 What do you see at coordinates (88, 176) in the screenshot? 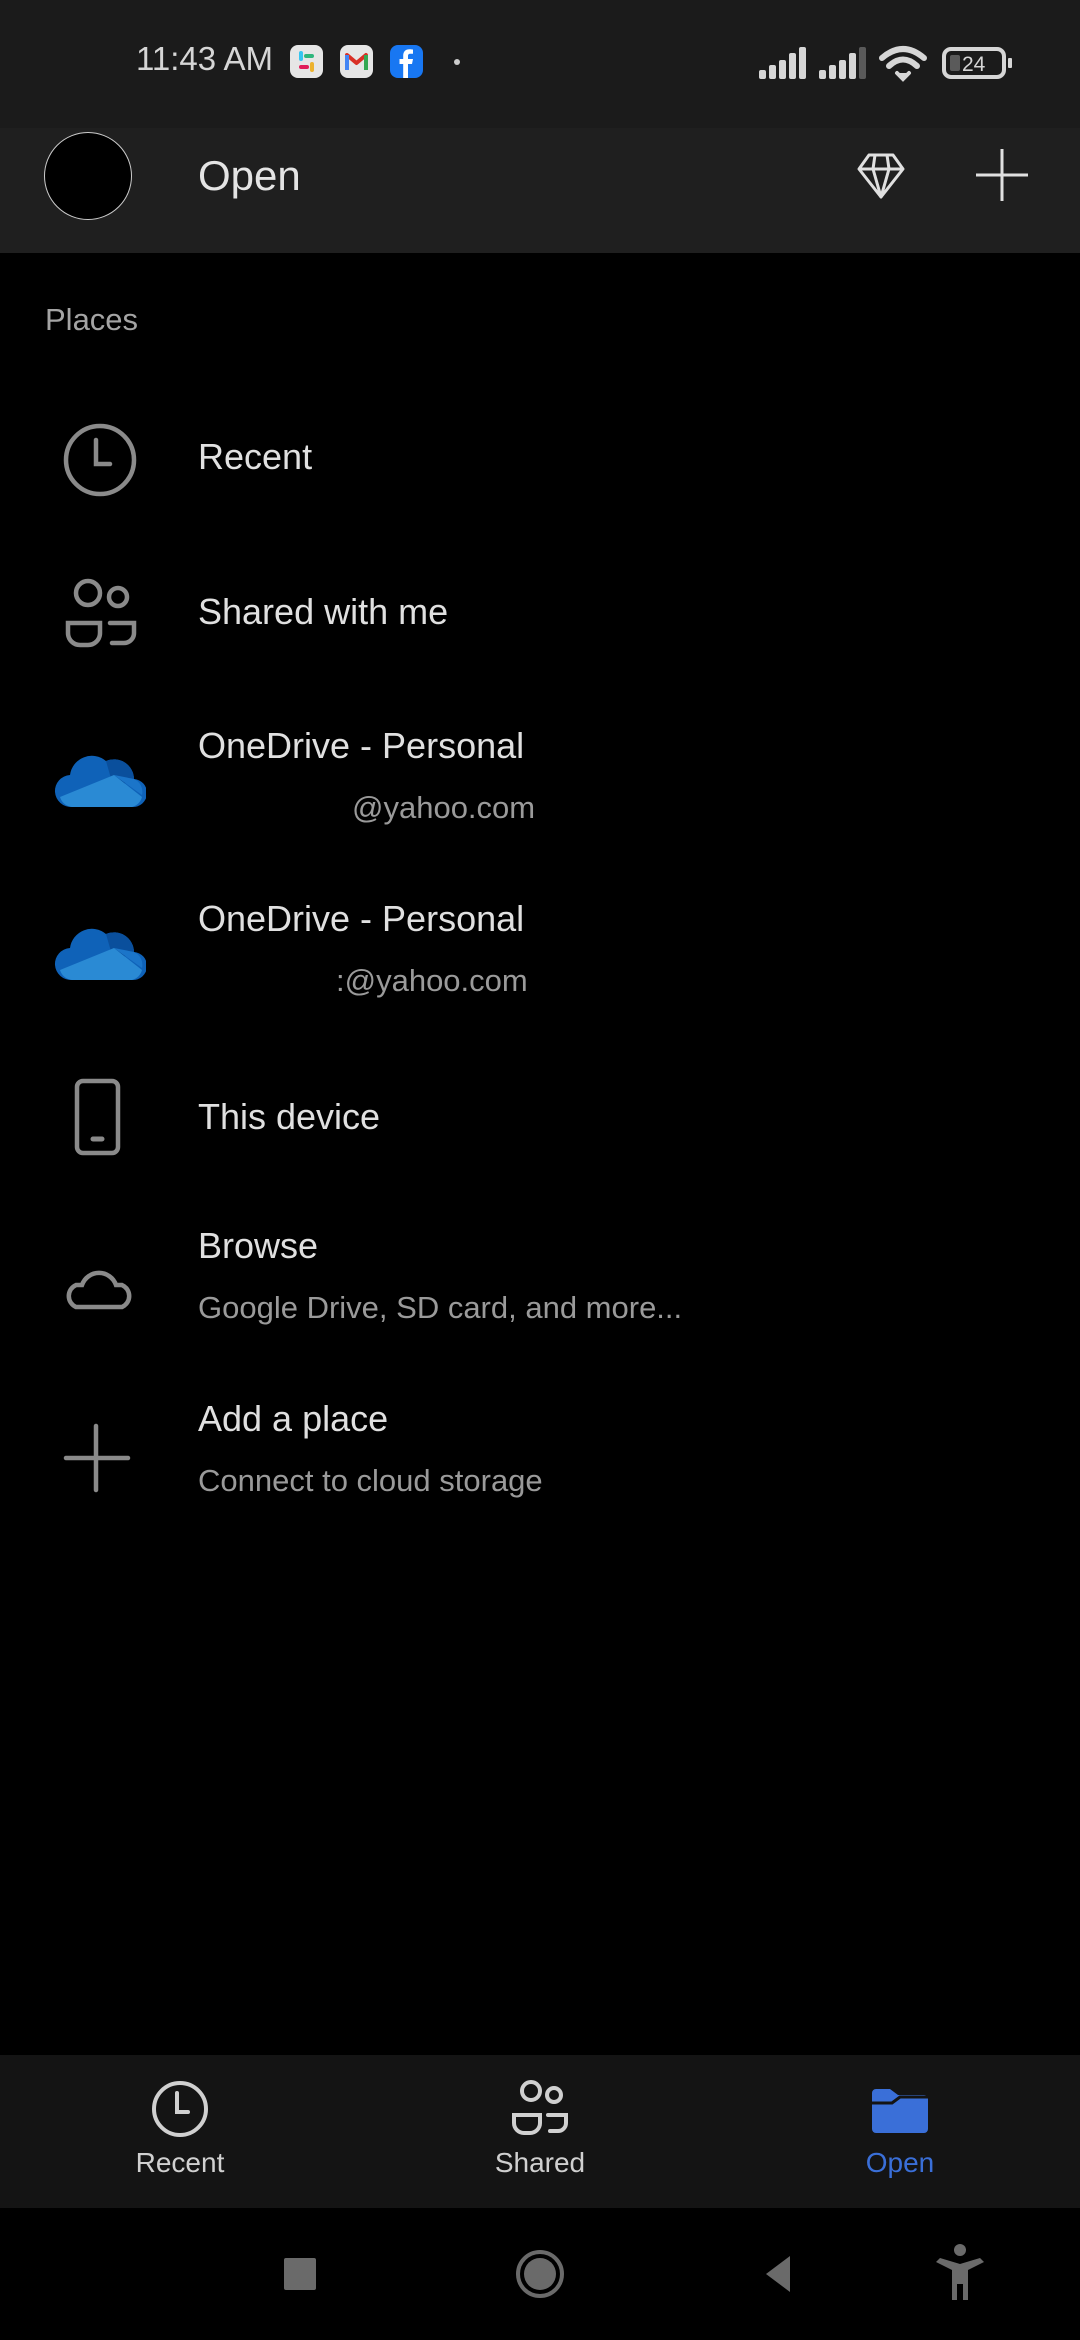
I see `avatar` at bounding box center [88, 176].